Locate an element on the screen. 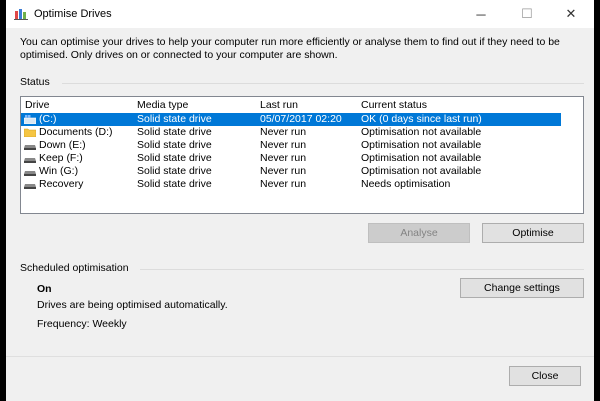 The height and width of the screenshot is (401, 600). column-header-media-type: Media type is located at coordinates (162, 105).